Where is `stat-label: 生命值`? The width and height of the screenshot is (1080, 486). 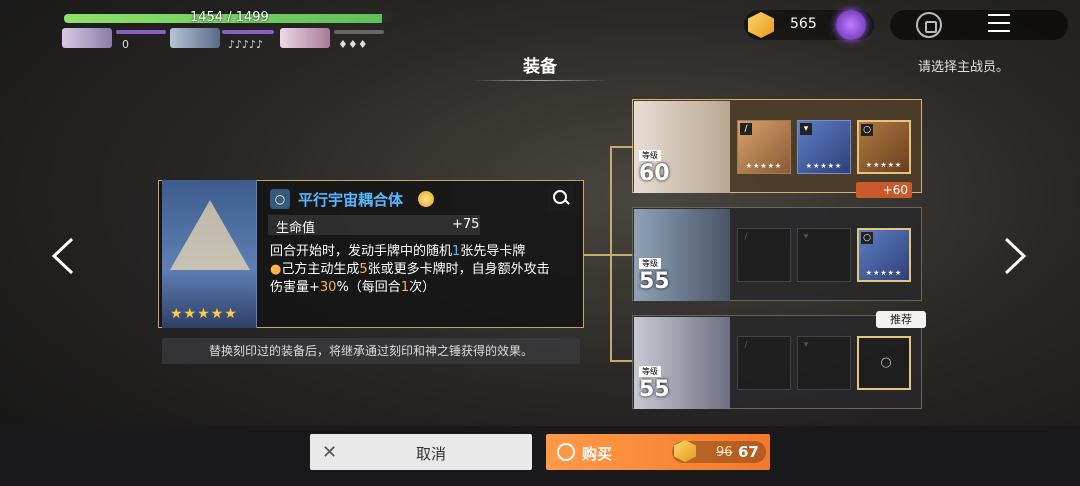
stat-label: 生命值 is located at coordinates (296, 228).